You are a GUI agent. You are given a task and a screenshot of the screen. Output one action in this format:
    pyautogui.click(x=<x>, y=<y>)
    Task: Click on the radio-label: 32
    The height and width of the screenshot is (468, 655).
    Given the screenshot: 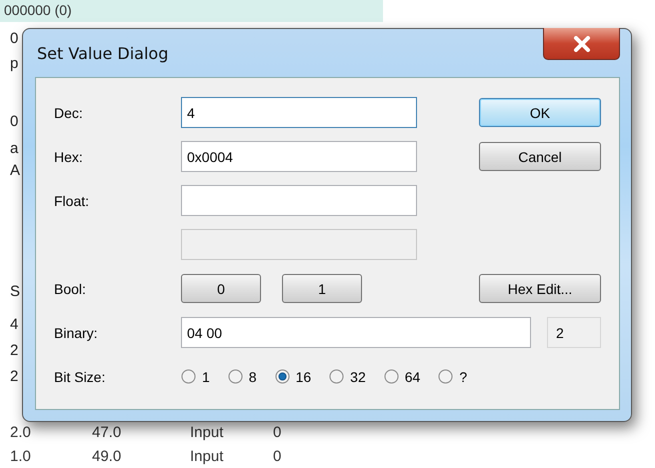 What is the action you would take?
    pyautogui.click(x=358, y=376)
    